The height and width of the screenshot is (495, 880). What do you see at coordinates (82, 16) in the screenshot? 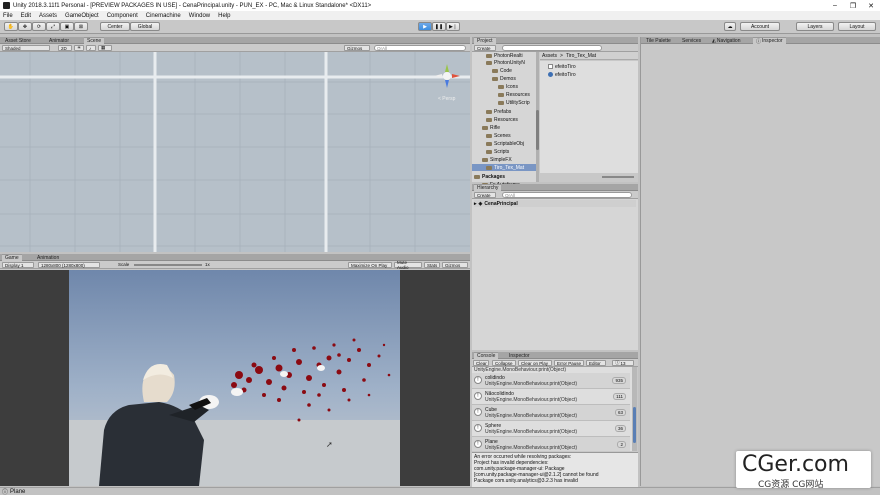
I see `menu-gameobject: GameObject` at bounding box center [82, 16].